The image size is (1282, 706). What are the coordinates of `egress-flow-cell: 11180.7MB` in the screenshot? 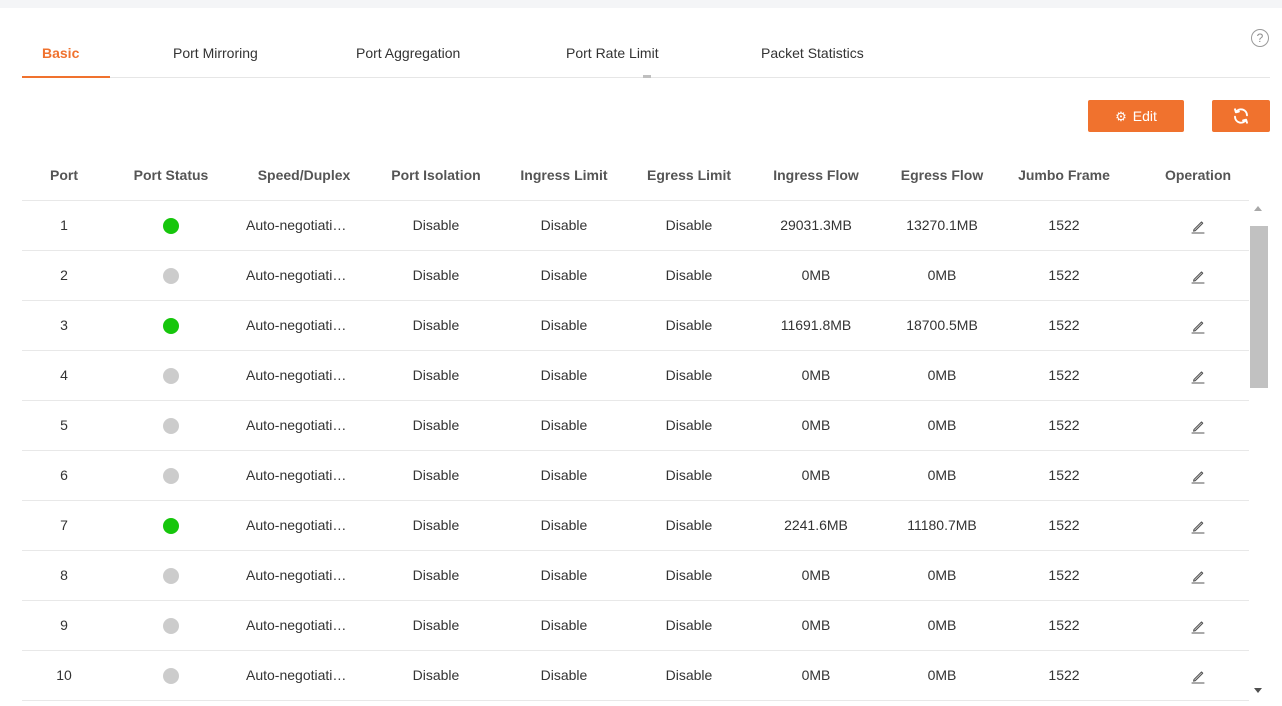 It's located at (942, 525).